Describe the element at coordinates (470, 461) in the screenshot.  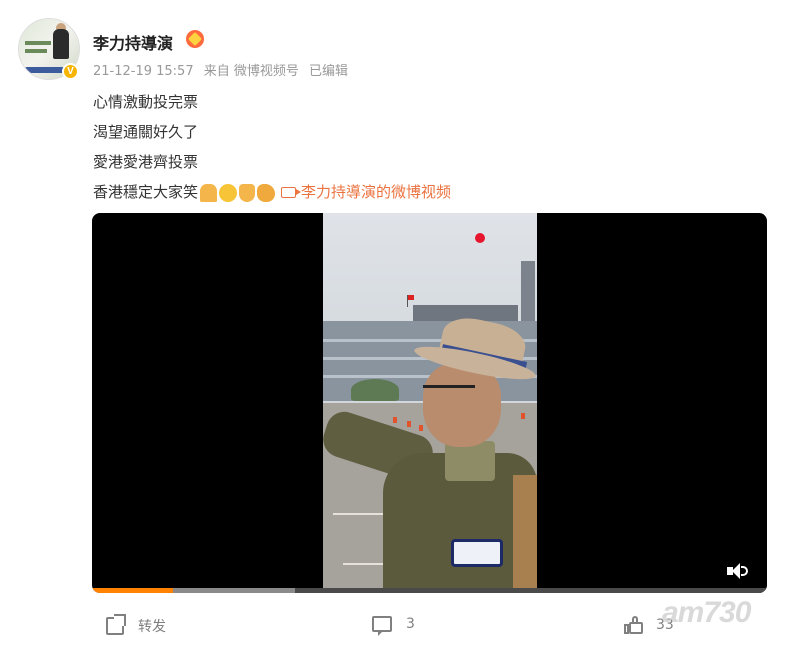
I see `video-scene-collar` at that location.